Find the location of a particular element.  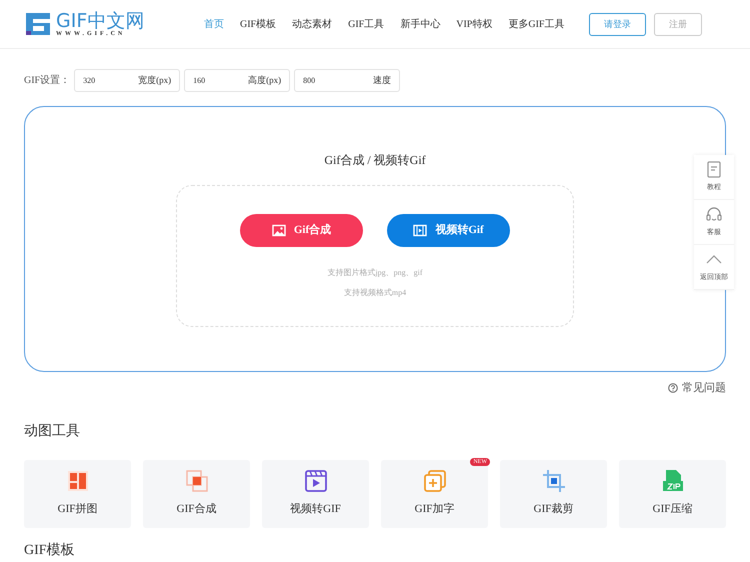

tool-card: GIF压缩 is located at coordinates (672, 494).